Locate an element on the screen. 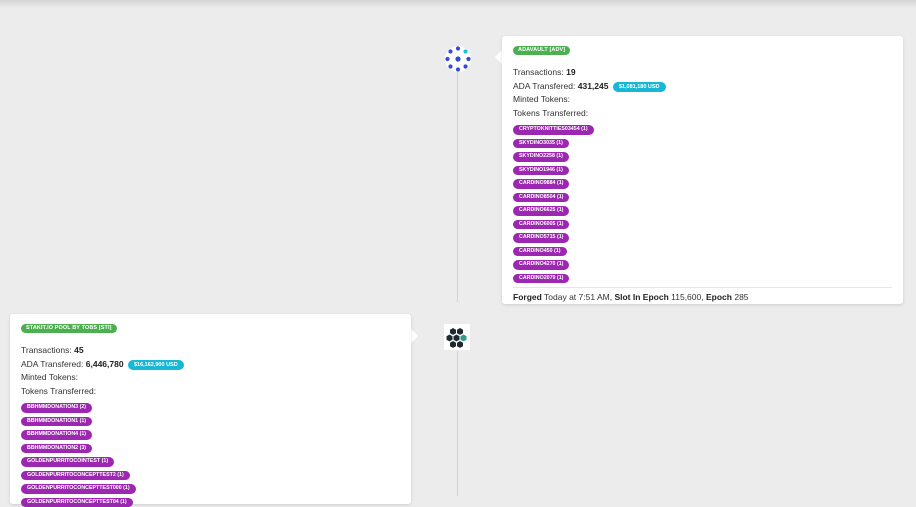  token-badge: GOLDENPURRITOCONCEPTTEST2 (1) is located at coordinates (75, 475).